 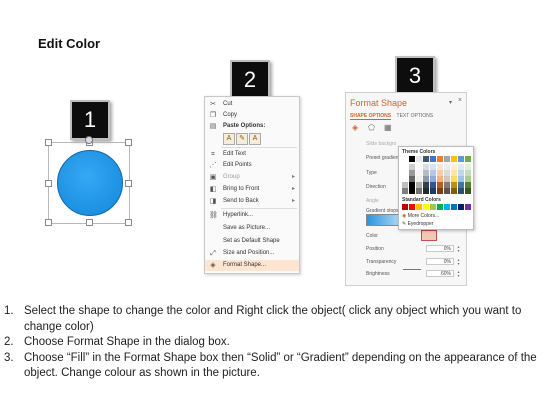 What do you see at coordinates (381, 144) in the screenshot?
I see `slide-background-option: Slide backgro` at bounding box center [381, 144].